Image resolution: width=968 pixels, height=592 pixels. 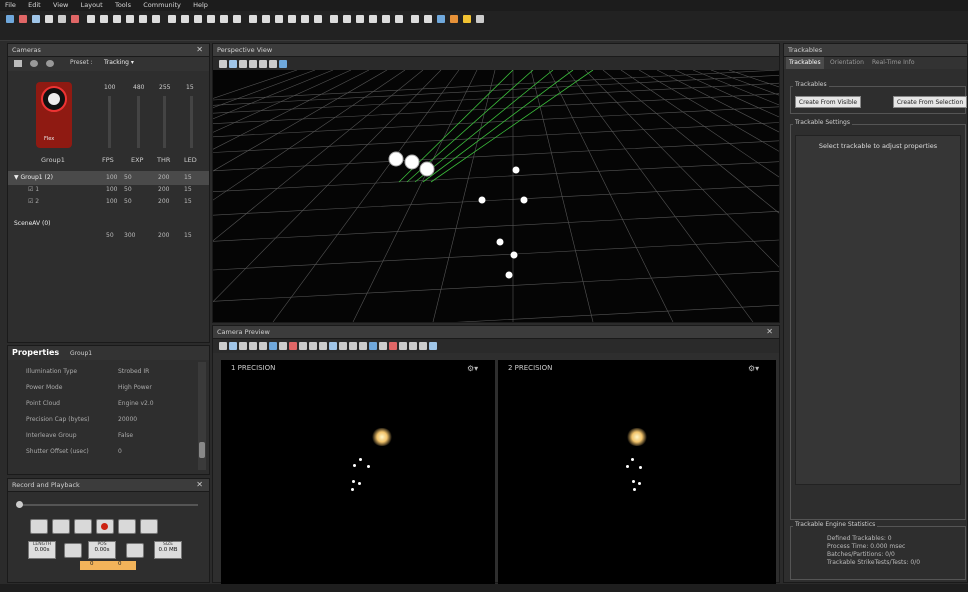 What do you see at coordinates (135, 387) in the screenshot?
I see `property-value: High Power` at bounding box center [135, 387].